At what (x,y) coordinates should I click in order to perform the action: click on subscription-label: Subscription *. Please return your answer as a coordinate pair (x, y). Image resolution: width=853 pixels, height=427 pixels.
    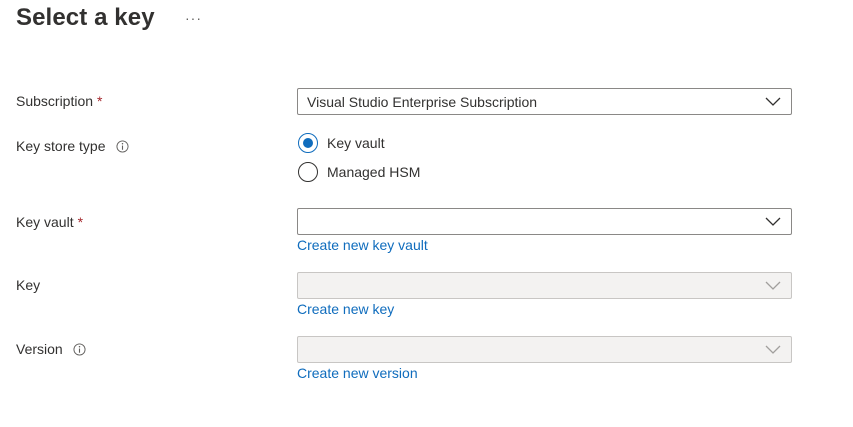
    Looking at the image, I should click on (59, 101).